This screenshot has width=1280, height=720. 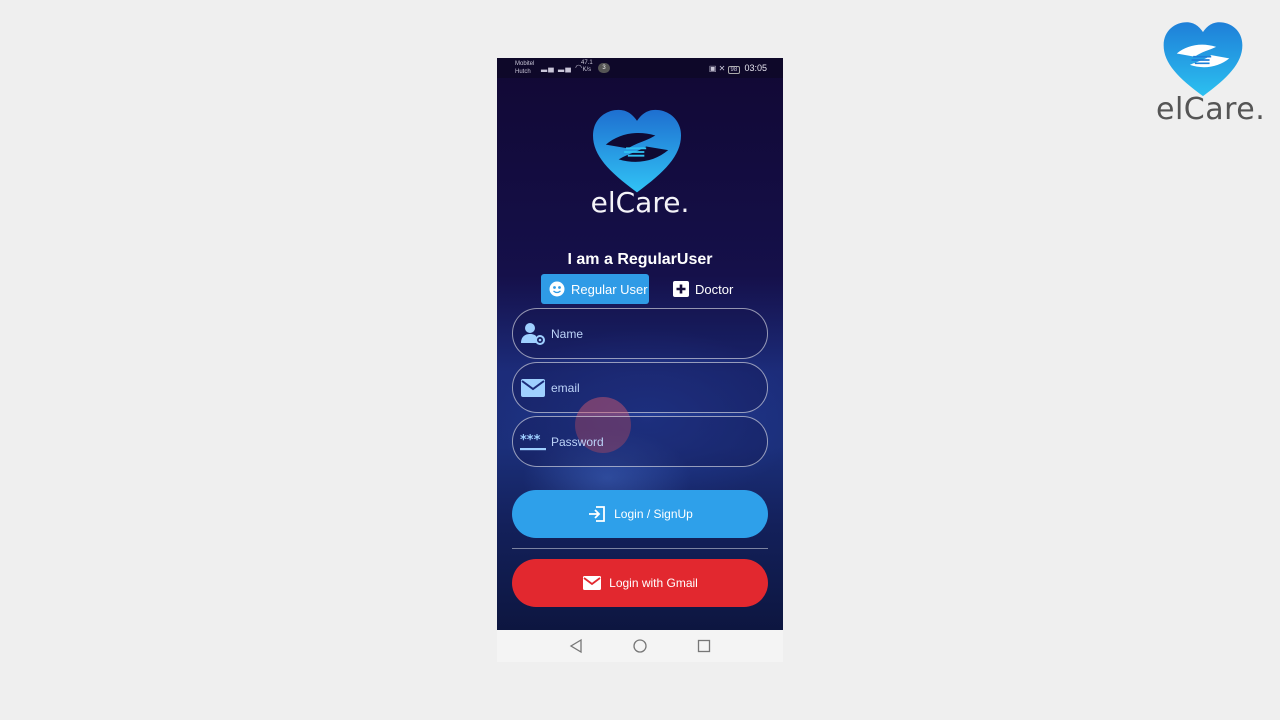 What do you see at coordinates (681, 289) in the screenshot?
I see `medical-cross-icon` at bounding box center [681, 289].